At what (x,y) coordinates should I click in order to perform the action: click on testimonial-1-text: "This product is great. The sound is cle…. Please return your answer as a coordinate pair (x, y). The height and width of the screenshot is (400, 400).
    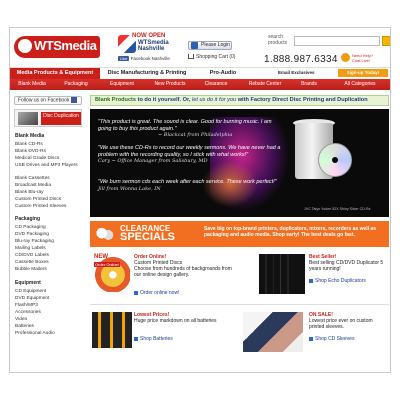
    Looking at the image, I should click on (185, 125).